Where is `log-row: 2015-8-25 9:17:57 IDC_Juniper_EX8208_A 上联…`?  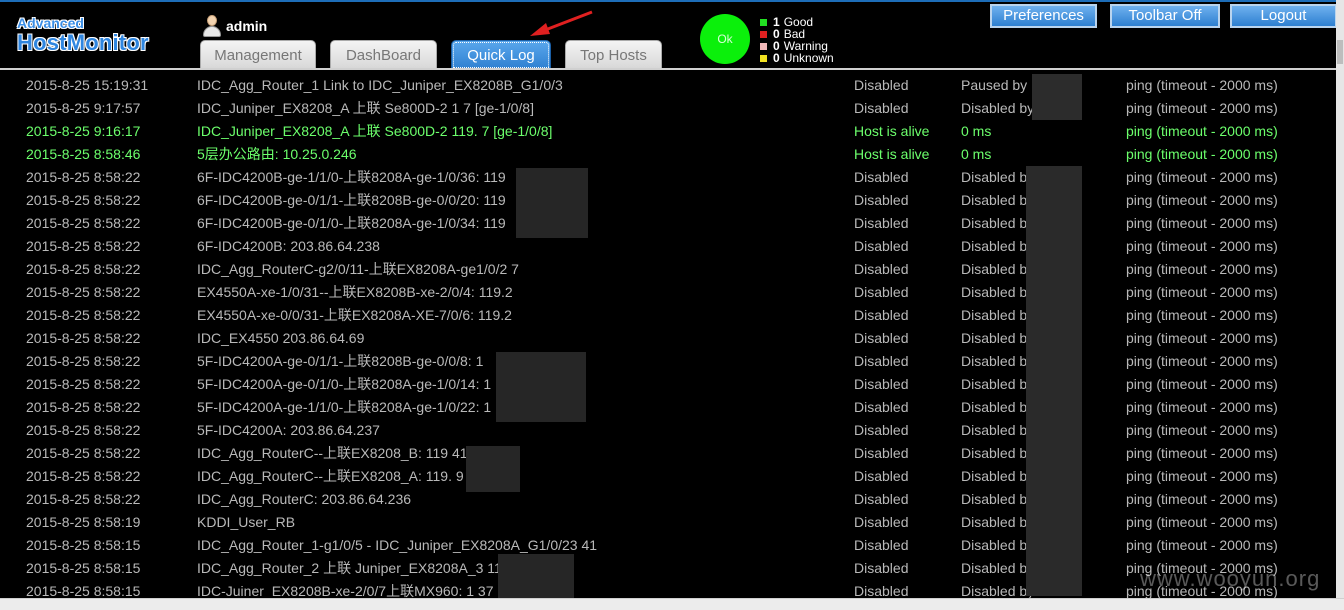 log-row: 2015-8-25 9:17:57 IDC_Juniper_EX8208_A 上联… is located at coordinates (668, 108).